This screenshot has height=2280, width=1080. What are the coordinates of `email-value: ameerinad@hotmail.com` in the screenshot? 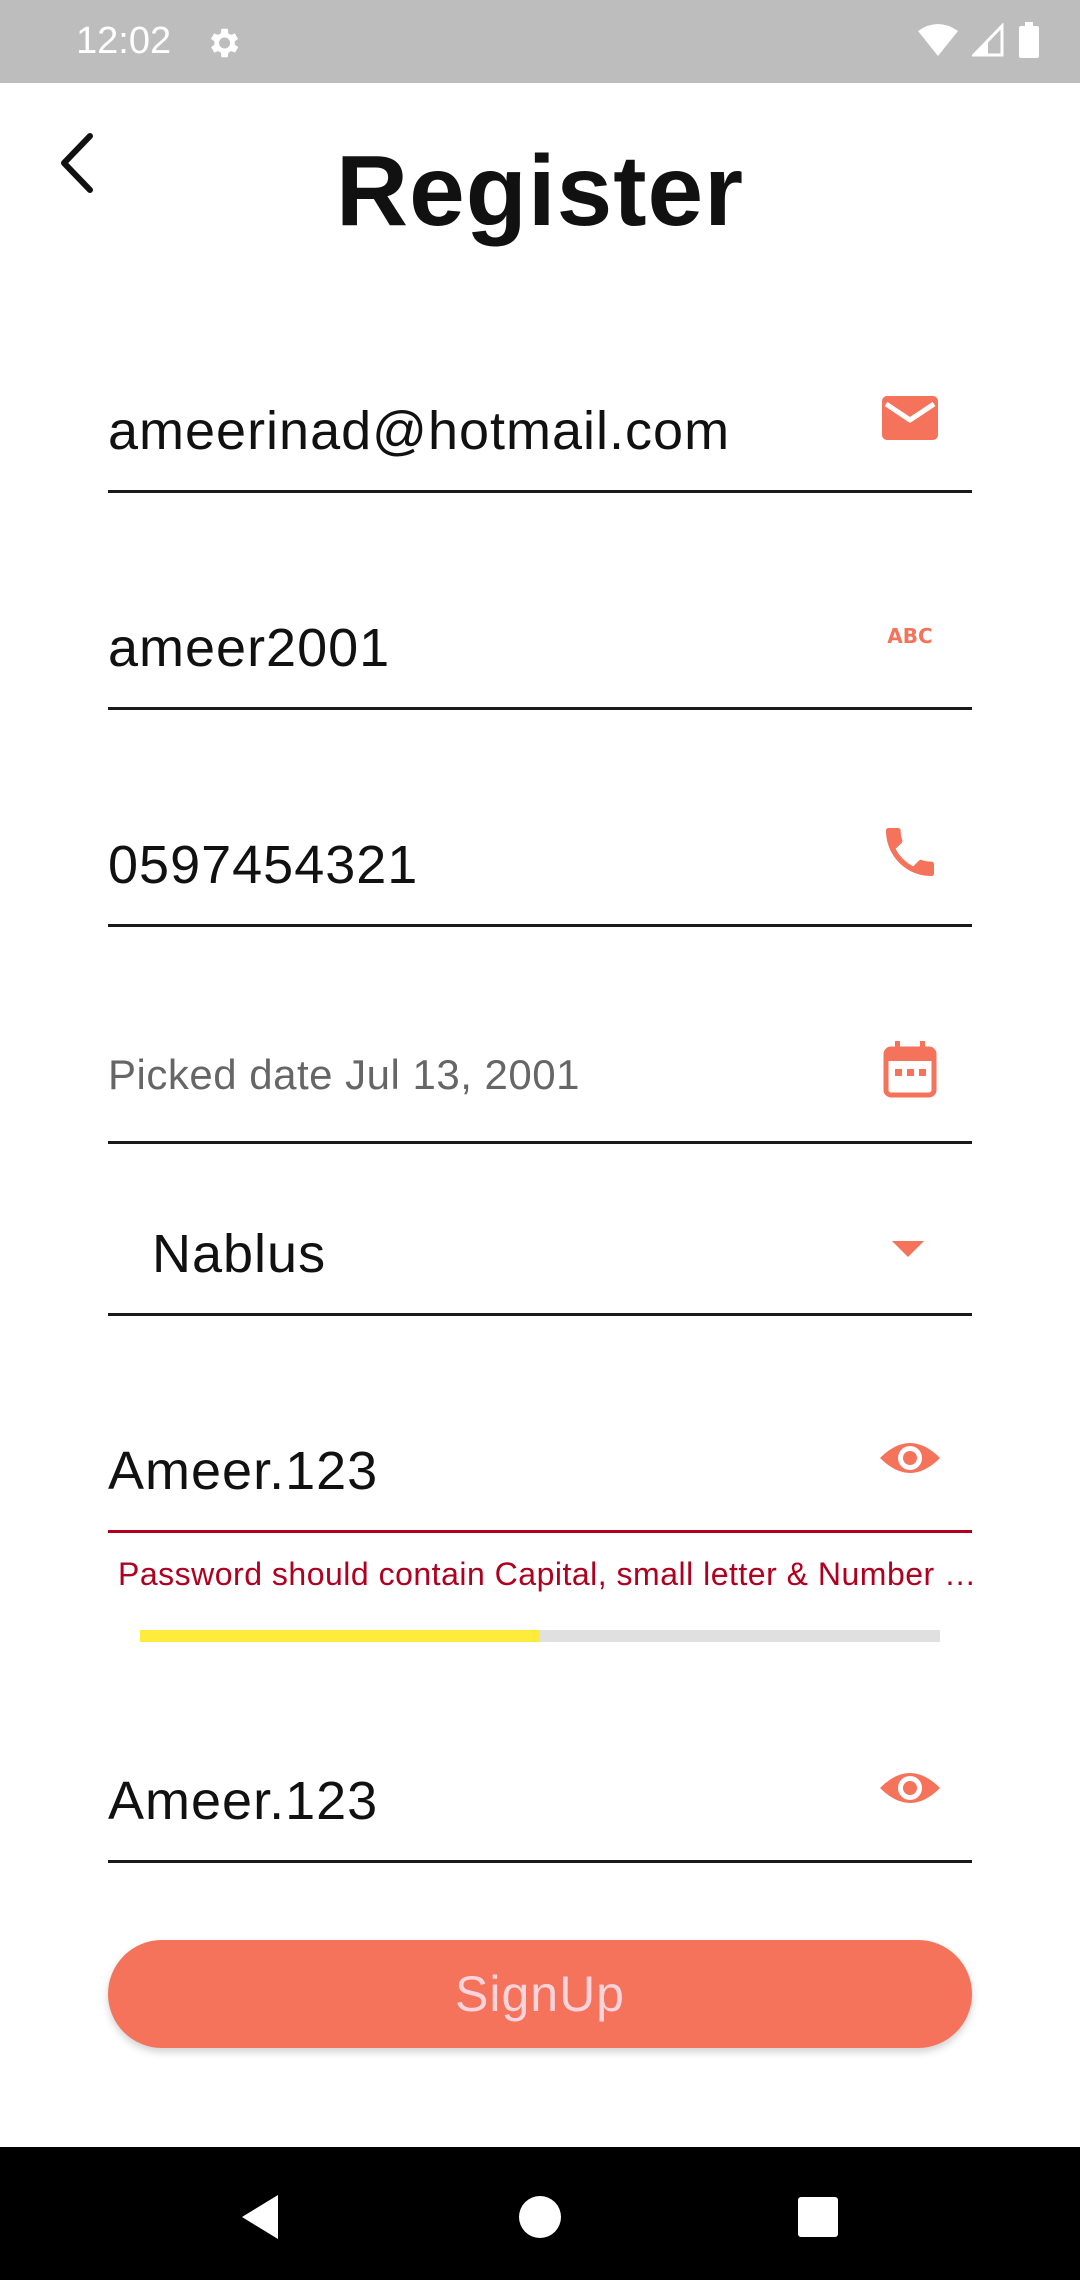 It's located at (419, 431).